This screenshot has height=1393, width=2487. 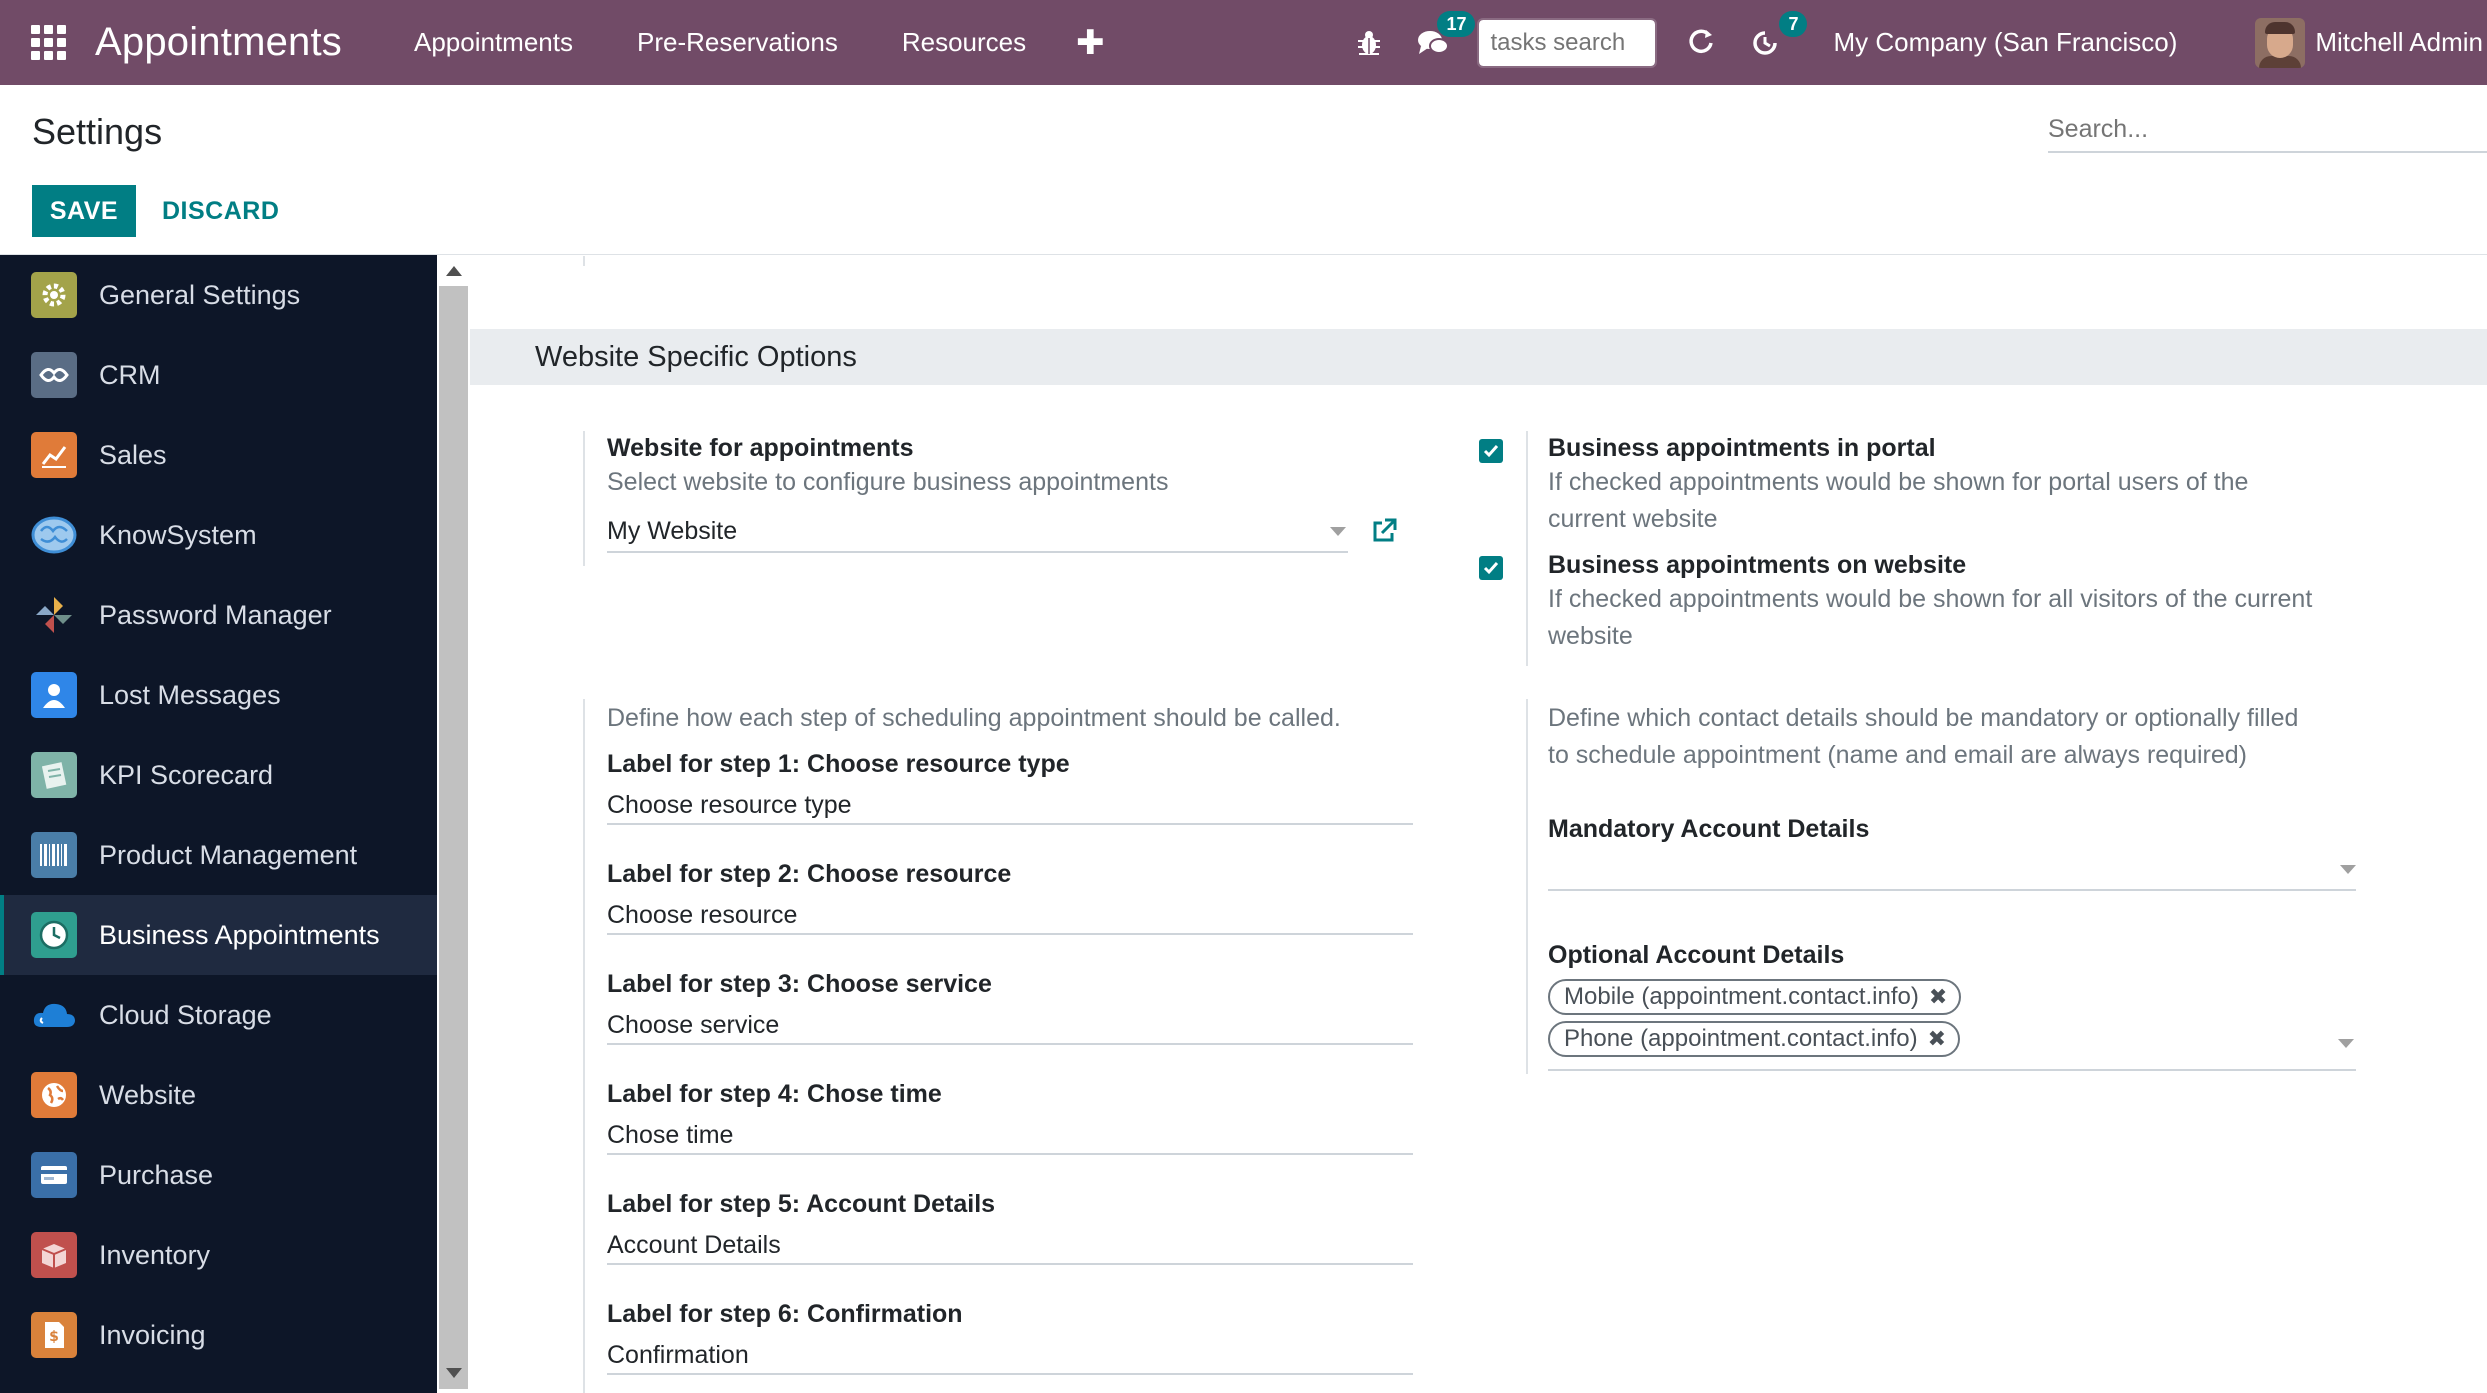 What do you see at coordinates (49, 43) in the screenshot?
I see `app-grid-icon` at bounding box center [49, 43].